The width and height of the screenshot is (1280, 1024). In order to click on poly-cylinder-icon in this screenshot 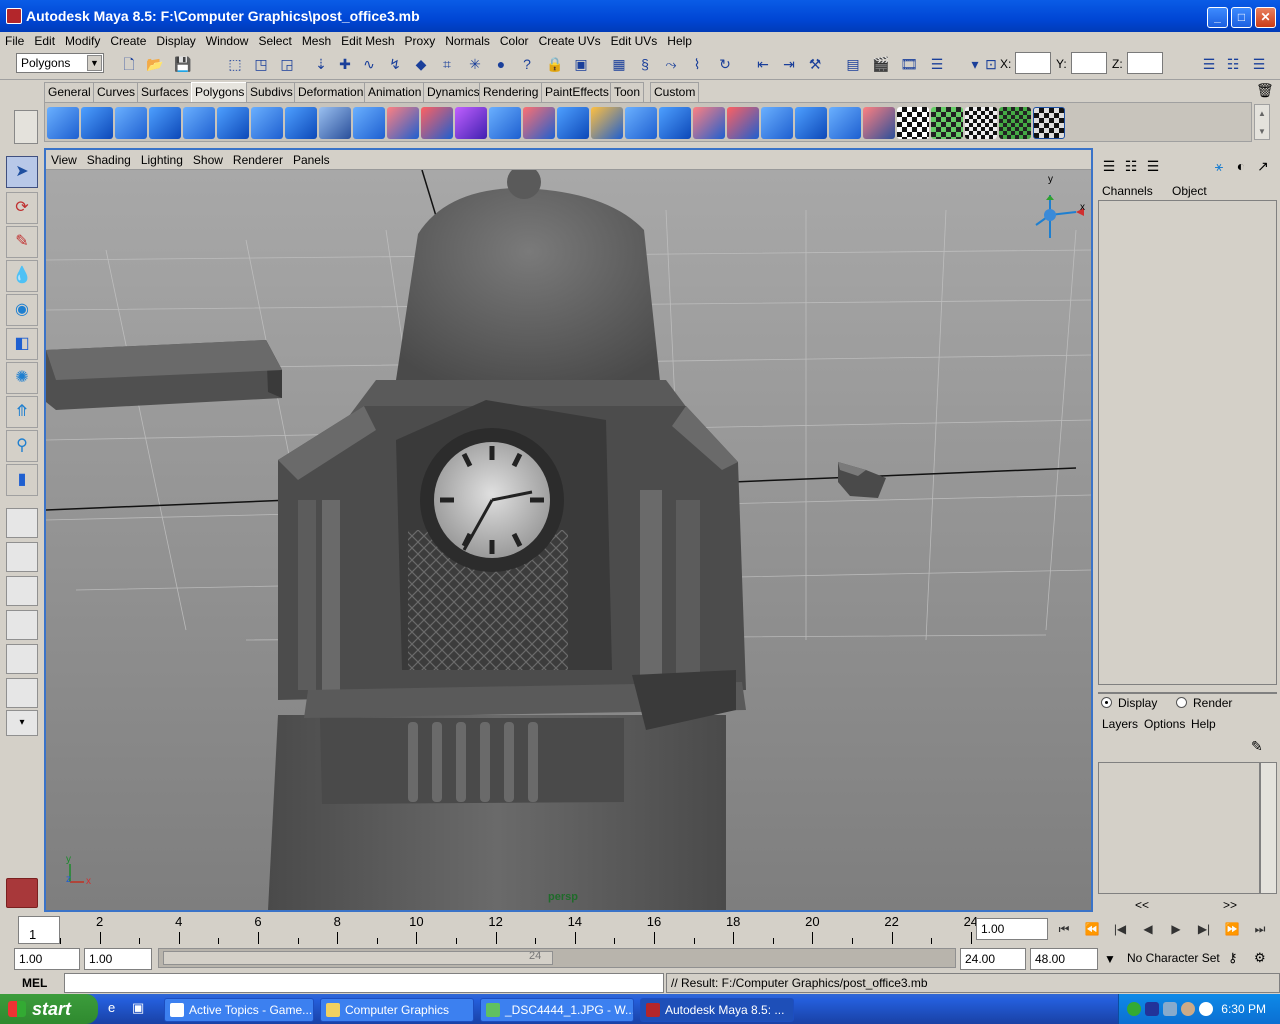, I will do `click(131, 123)`.